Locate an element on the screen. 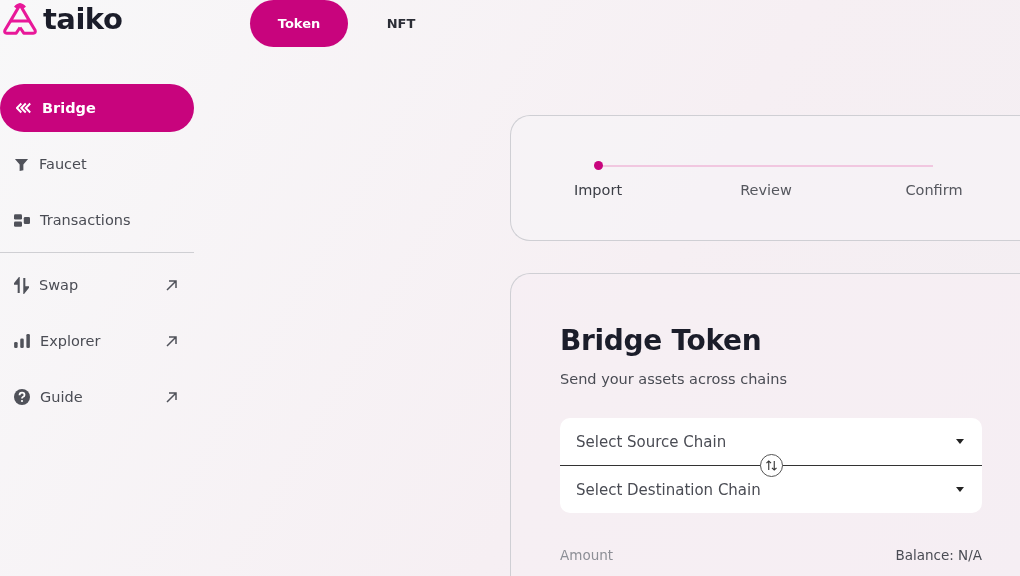 The image size is (1020, 576). chain-dropdown: Select Source Chain is located at coordinates (771, 441).